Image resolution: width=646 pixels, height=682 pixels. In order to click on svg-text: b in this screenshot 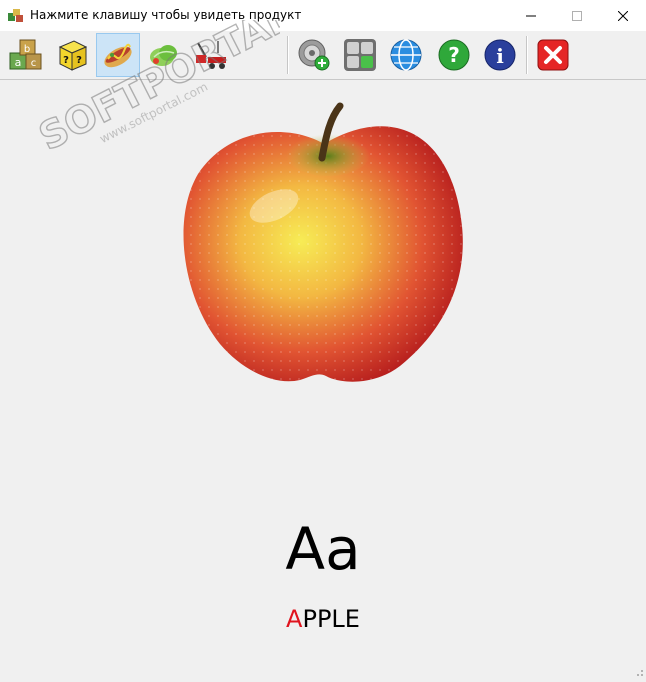, I will do `click(27, 49)`.